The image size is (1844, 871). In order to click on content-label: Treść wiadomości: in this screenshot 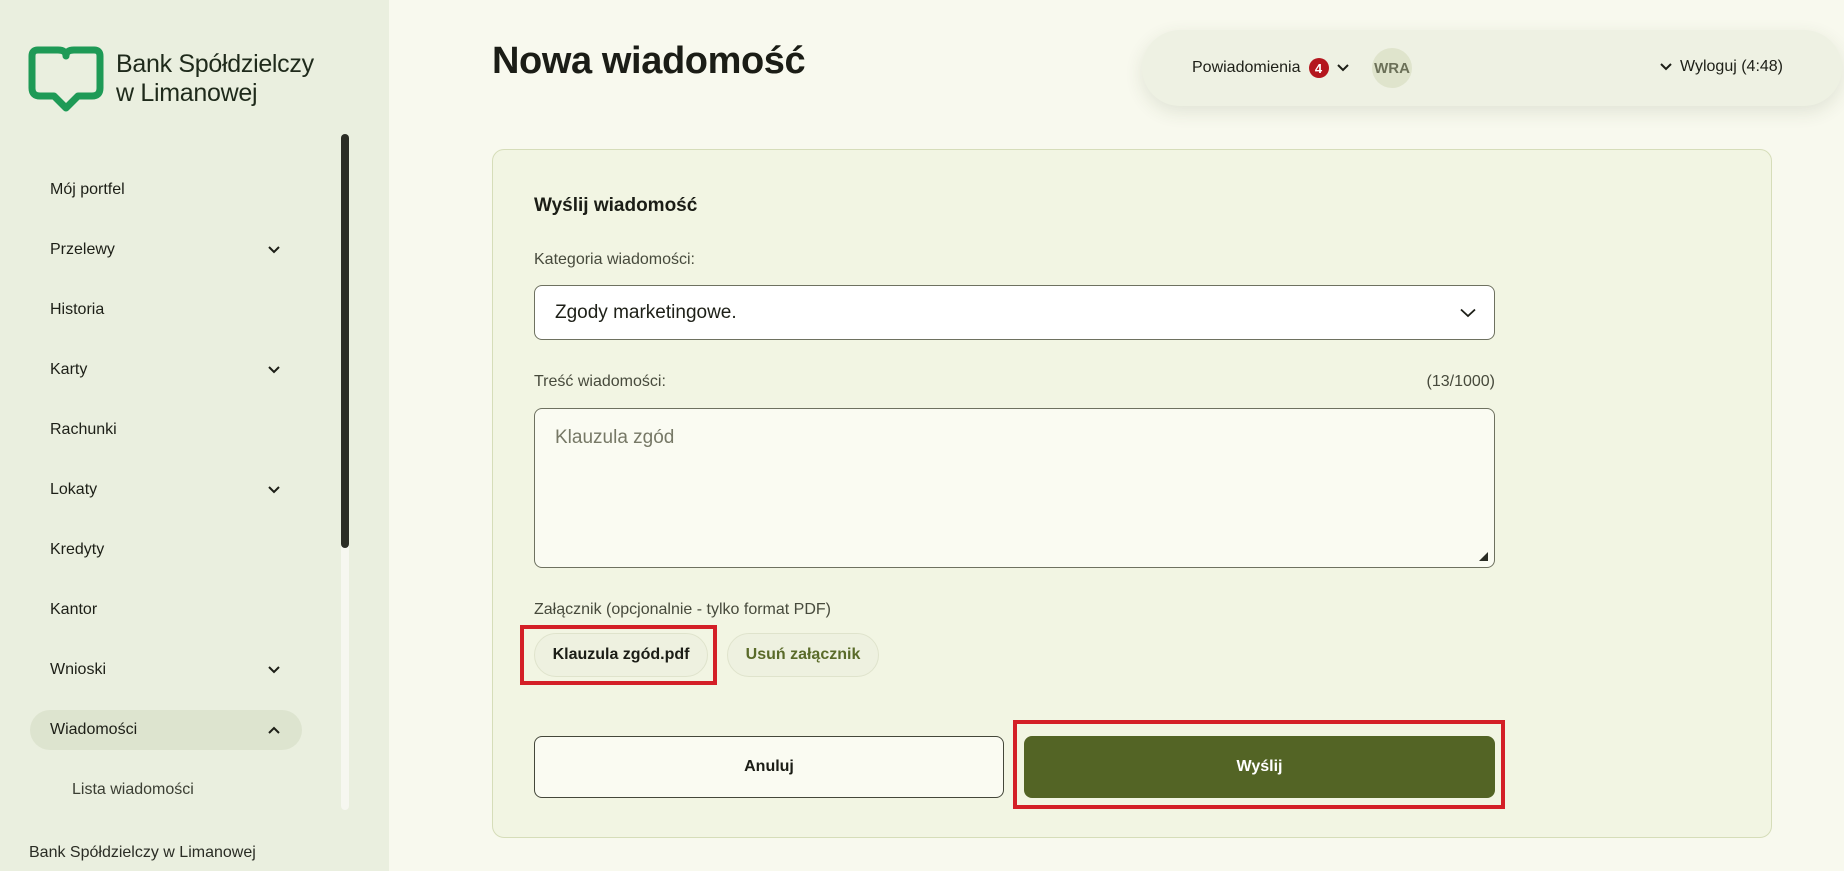, I will do `click(600, 381)`.